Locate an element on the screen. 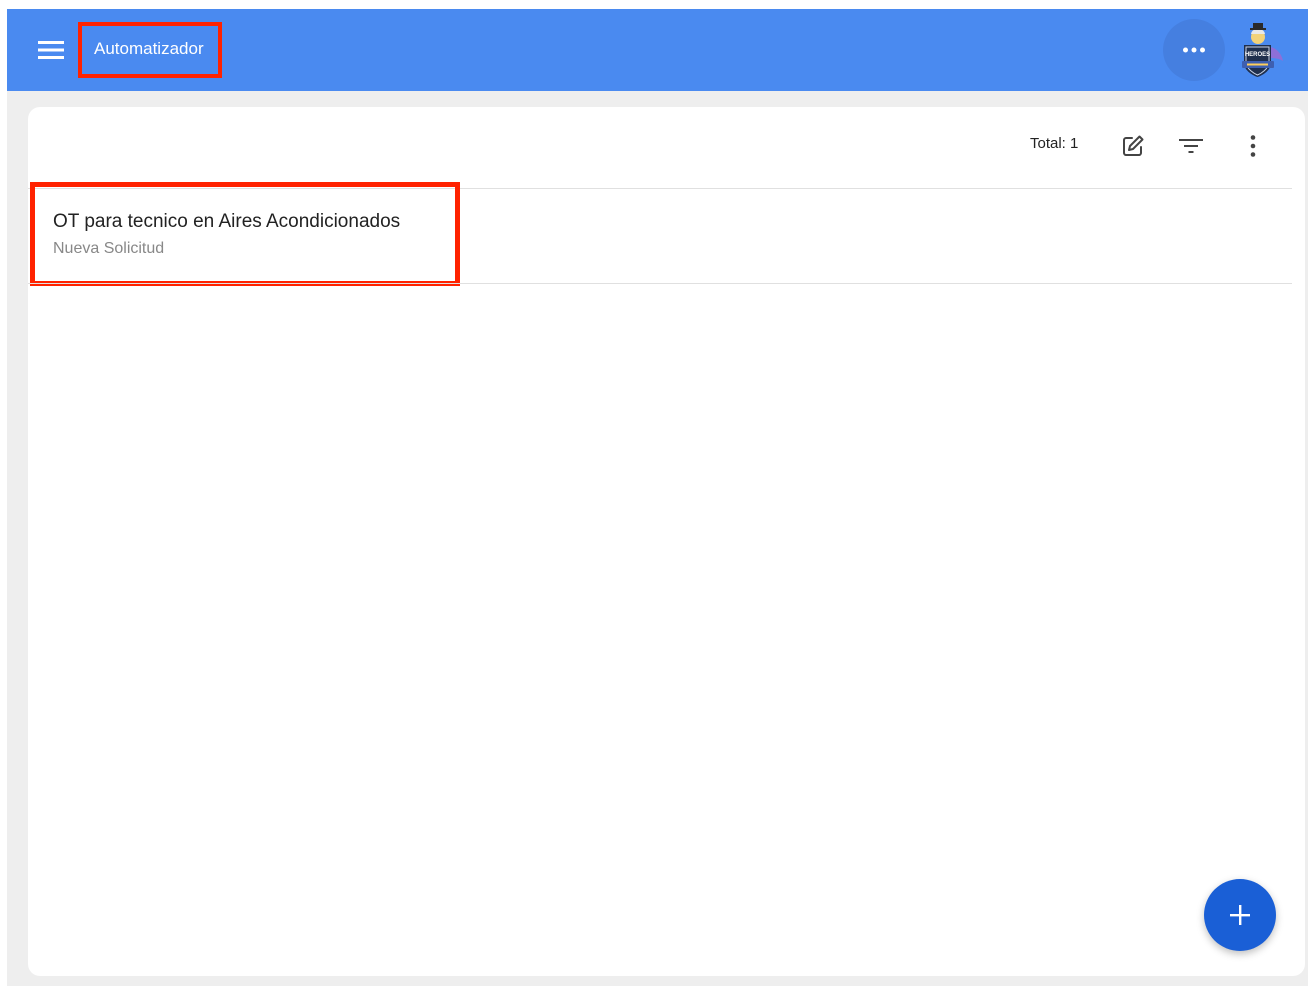 This screenshot has width=1308, height=986. avatar: HEROES is located at coordinates (1258, 50).